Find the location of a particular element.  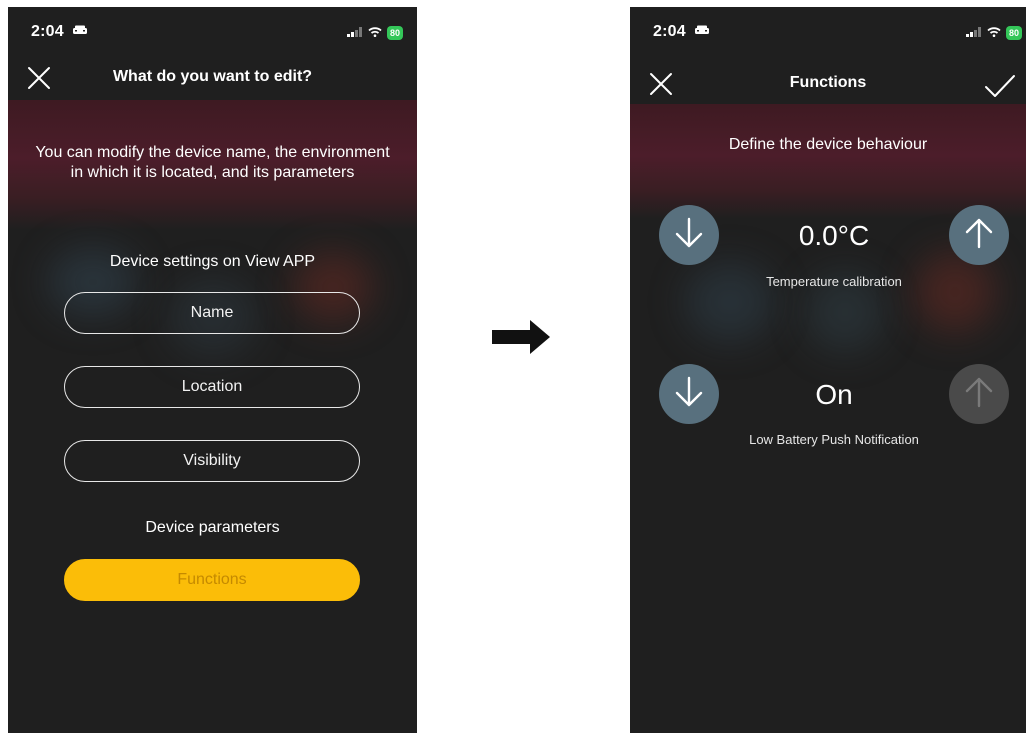

temperature-decrease-button is located at coordinates (689, 235).